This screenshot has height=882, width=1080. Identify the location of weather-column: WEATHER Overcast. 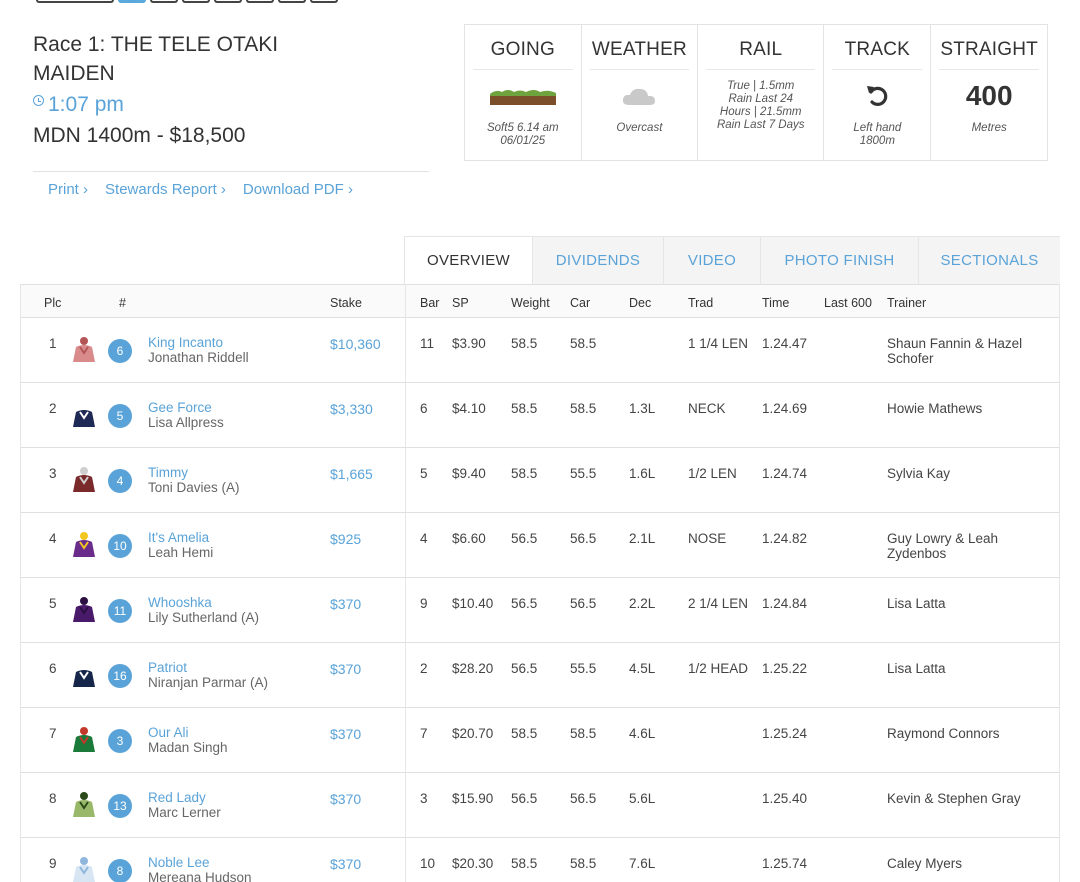
(640, 92).